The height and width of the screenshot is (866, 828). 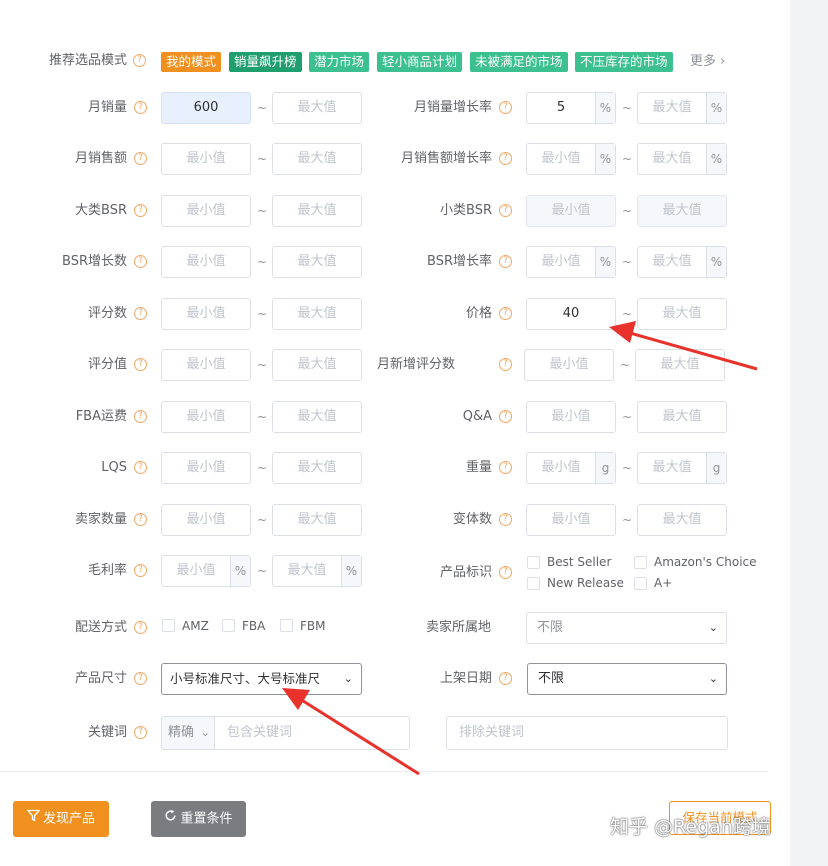 What do you see at coordinates (683, 346) in the screenshot?
I see `price-arrow` at bounding box center [683, 346].